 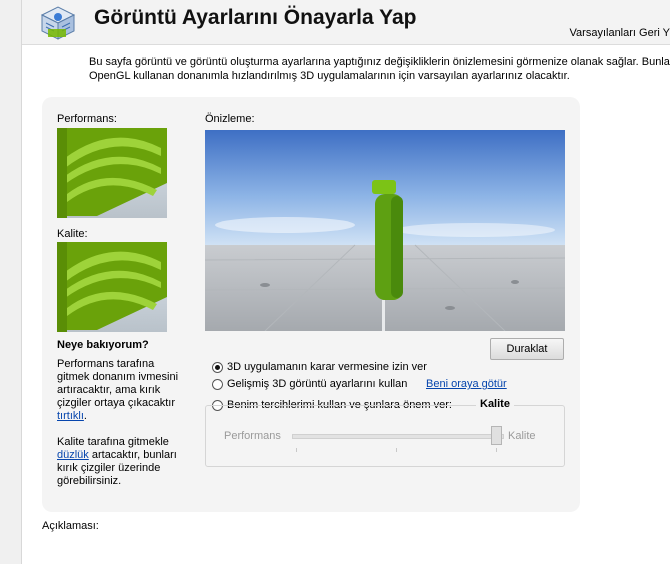 What do you see at coordinates (495, 404) in the screenshot?
I see `slider-group-title: Kalite` at bounding box center [495, 404].